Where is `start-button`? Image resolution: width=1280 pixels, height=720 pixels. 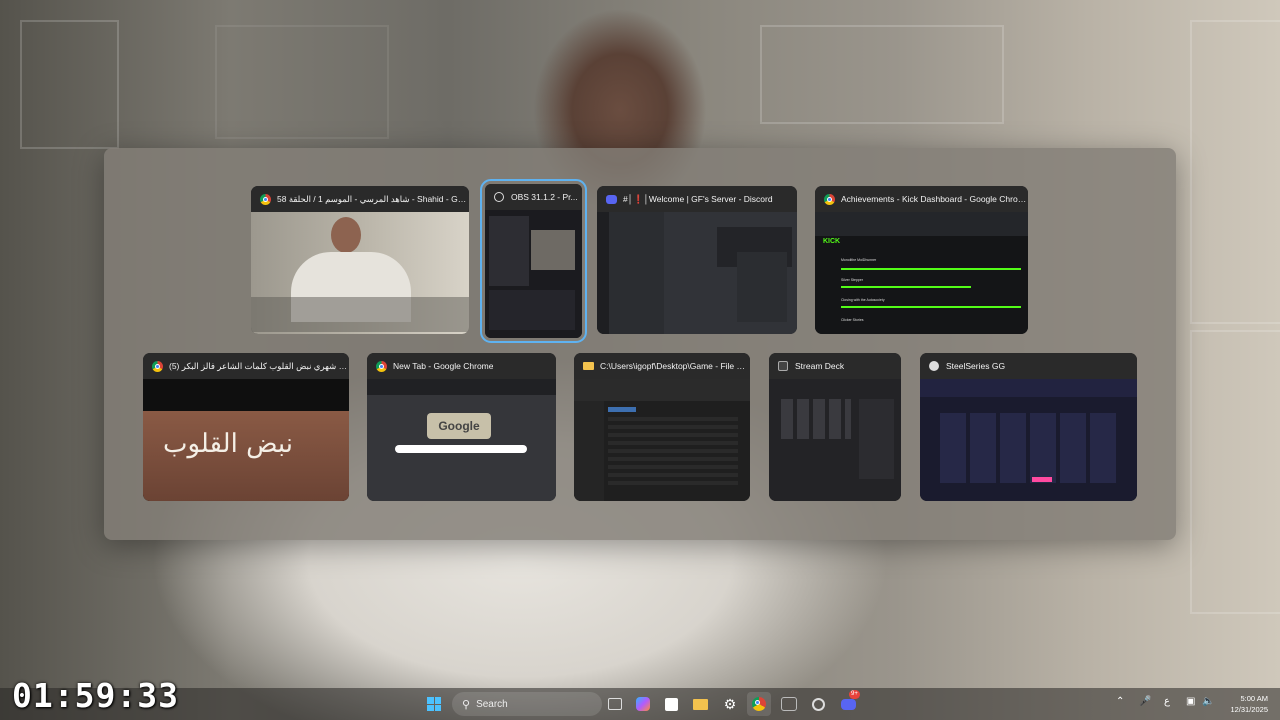
start-button is located at coordinates (434, 704).